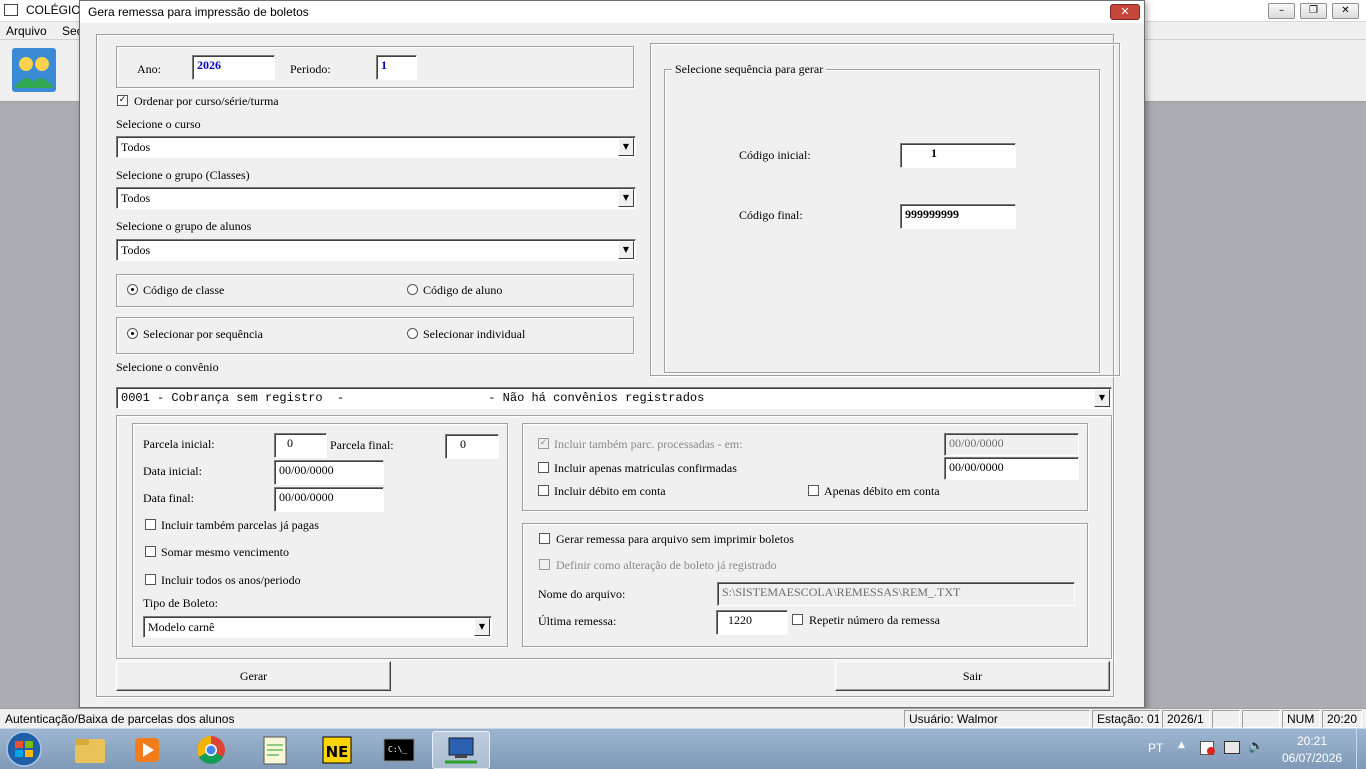  I want to click on incluir-debito-checkbox, so click(543, 490).